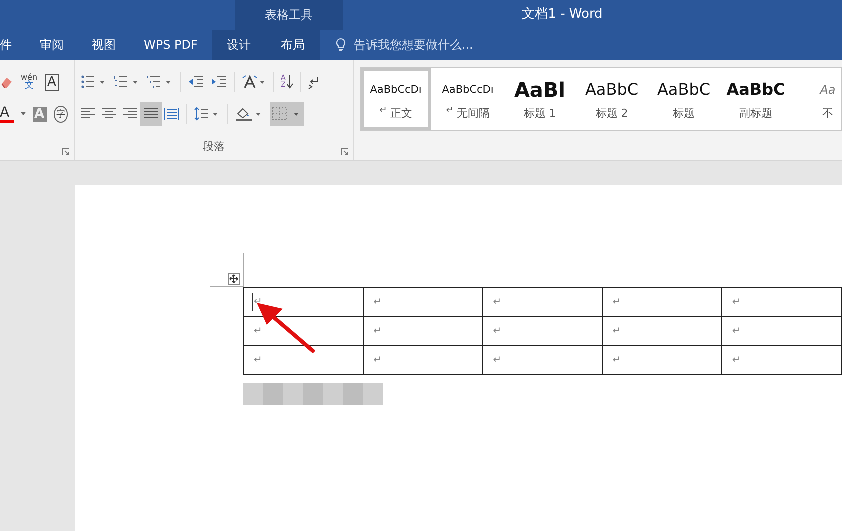 The image size is (842, 531). What do you see at coordinates (401, 113) in the screenshot?
I see `style-name: 正文` at bounding box center [401, 113].